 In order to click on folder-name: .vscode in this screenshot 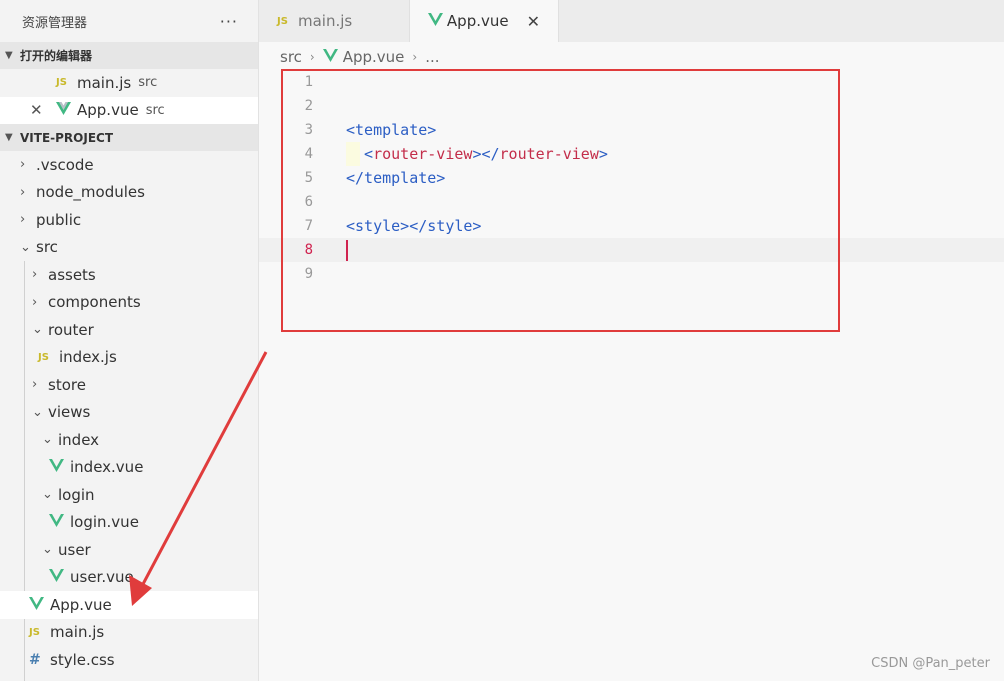, I will do `click(65, 164)`.